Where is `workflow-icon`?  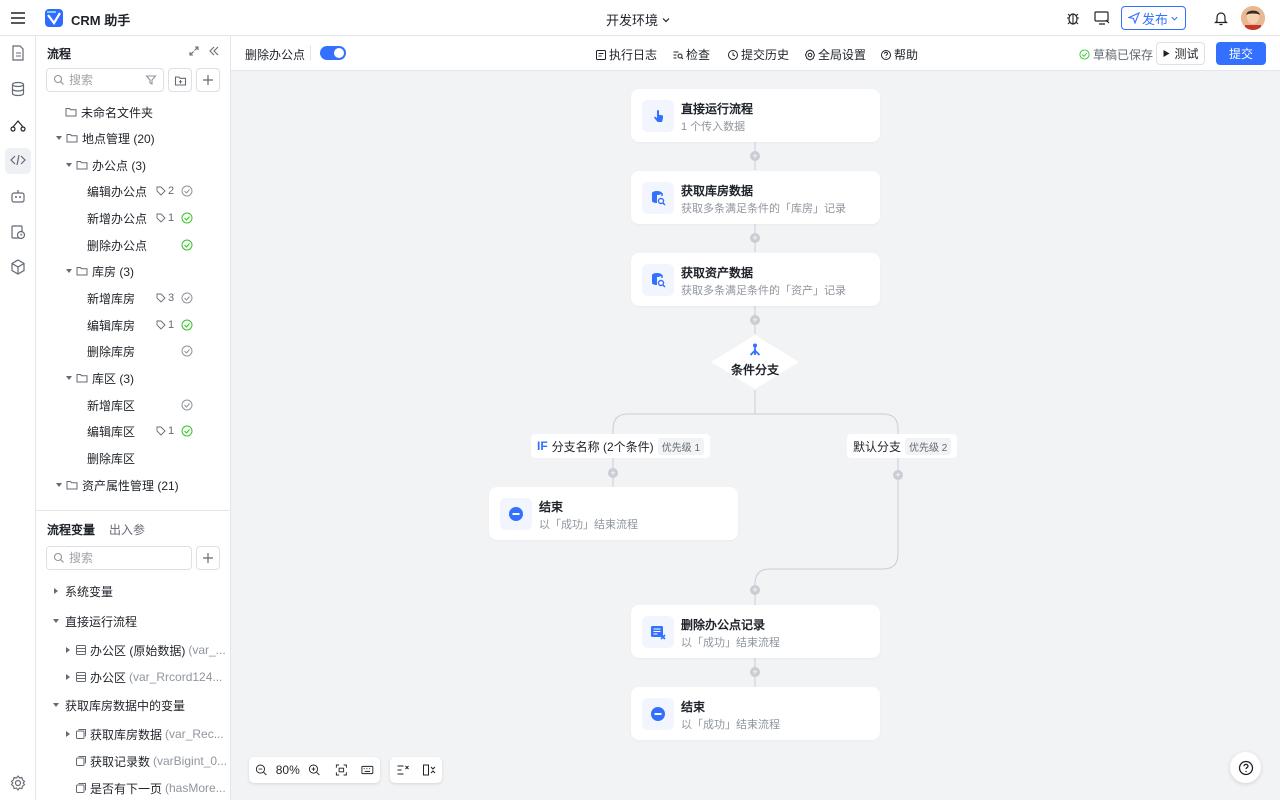
workflow-icon is located at coordinates (18, 125).